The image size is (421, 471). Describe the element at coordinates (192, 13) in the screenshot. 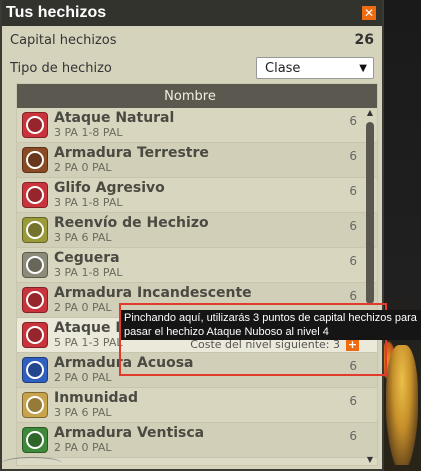

I see `title-bar: Tus hechizos ✕` at that location.